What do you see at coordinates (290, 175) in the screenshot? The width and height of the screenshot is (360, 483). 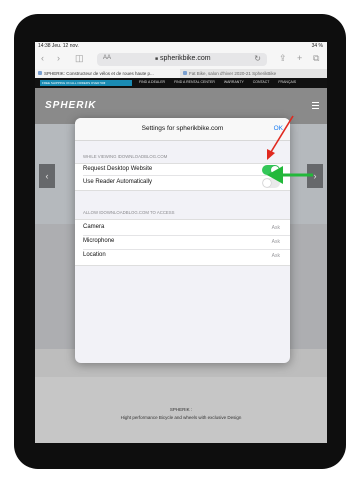 I see `green-arrow-icon` at bounding box center [290, 175].